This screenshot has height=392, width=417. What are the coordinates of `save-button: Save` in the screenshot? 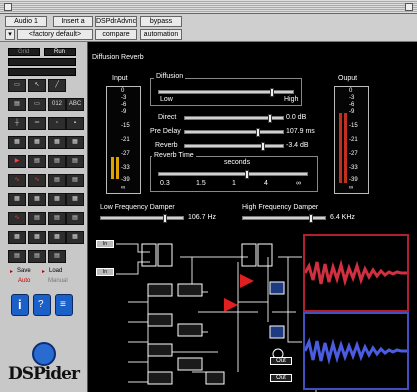 It's located at (24, 271).